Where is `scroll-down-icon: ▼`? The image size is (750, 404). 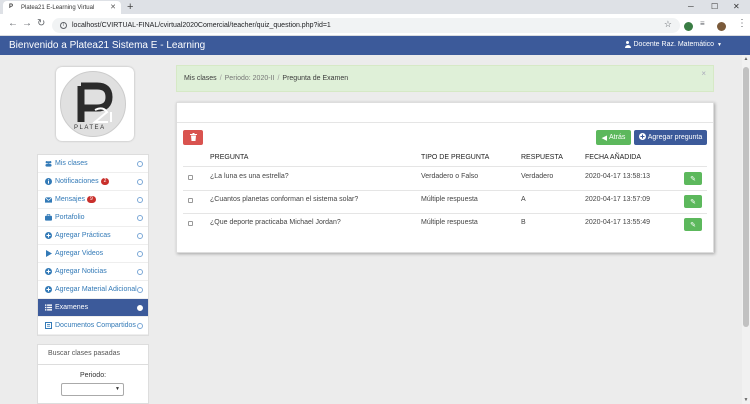 scroll-down-icon: ▼ is located at coordinates (746, 400).